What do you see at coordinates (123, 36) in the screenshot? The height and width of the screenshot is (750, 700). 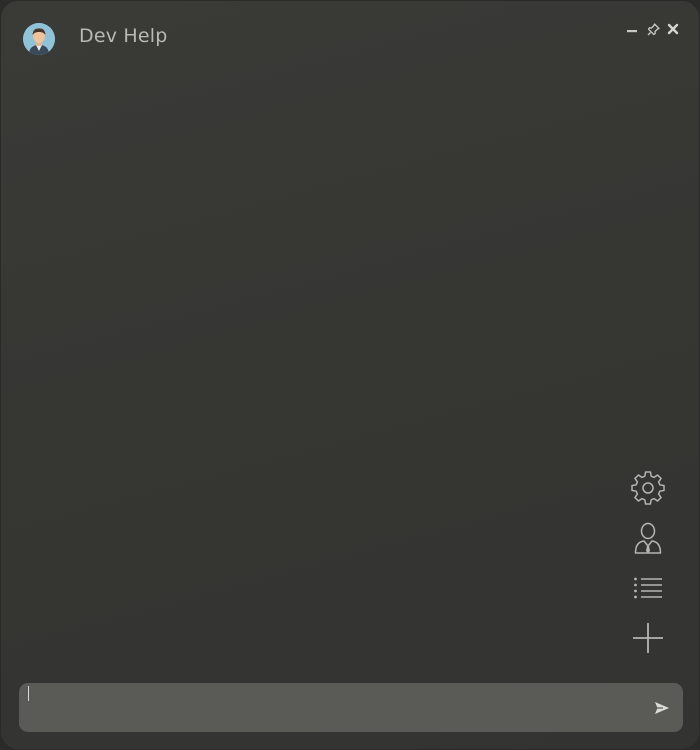 I see `window-title: Dev Help` at bounding box center [123, 36].